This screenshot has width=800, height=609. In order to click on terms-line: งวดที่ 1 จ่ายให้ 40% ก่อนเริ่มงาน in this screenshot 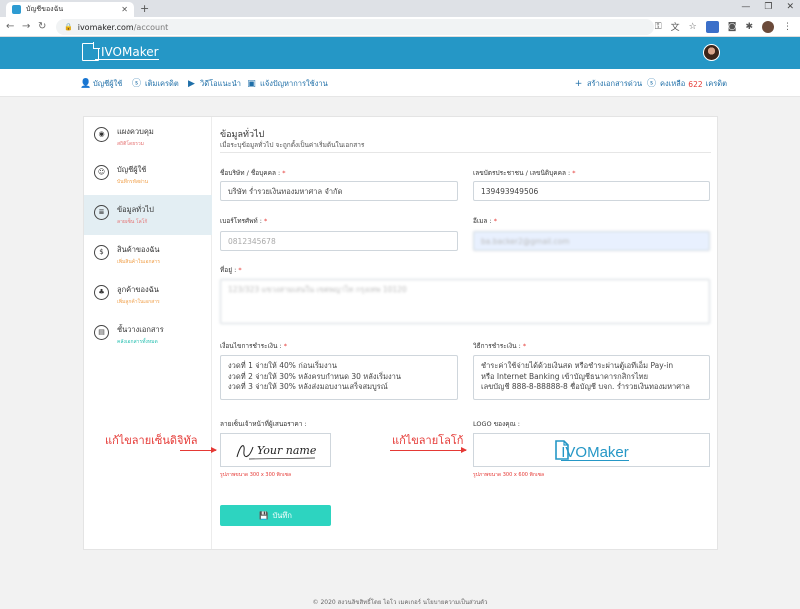, I will do `click(282, 365)`.